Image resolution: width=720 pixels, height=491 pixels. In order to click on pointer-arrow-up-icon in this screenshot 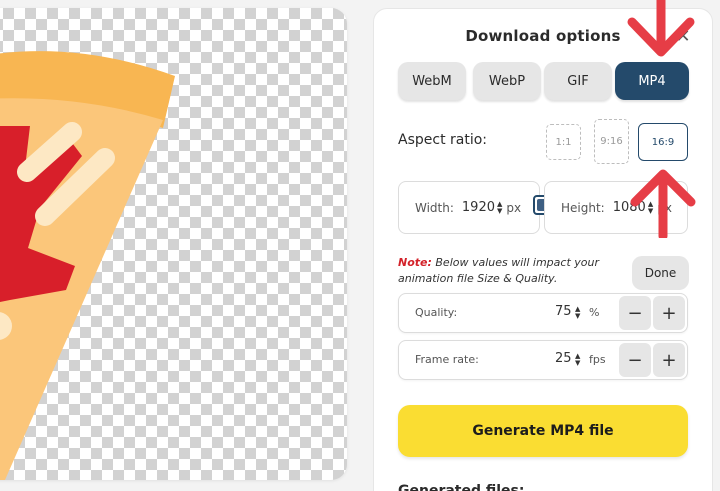, I will do `click(663, 203)`.